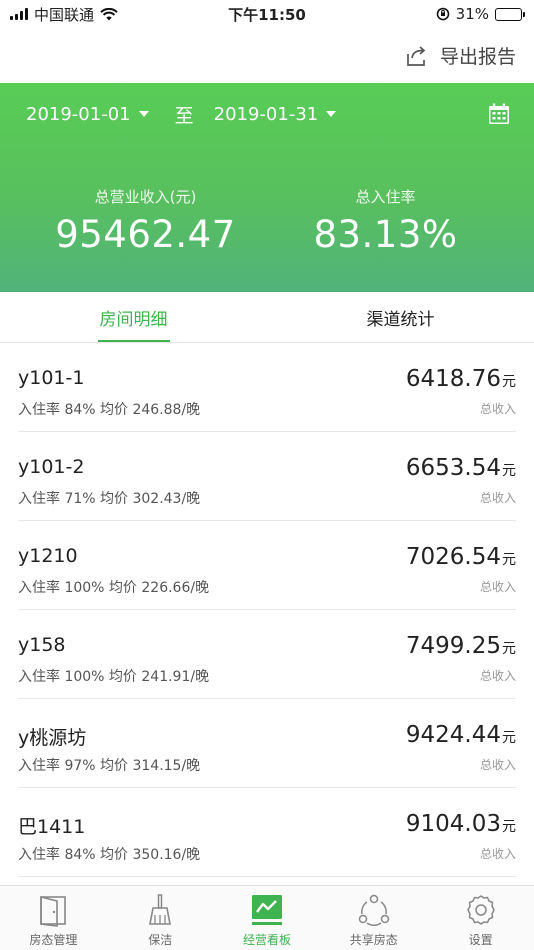  I want to click on tab-business-board: 经营看板, so click(267, 918).